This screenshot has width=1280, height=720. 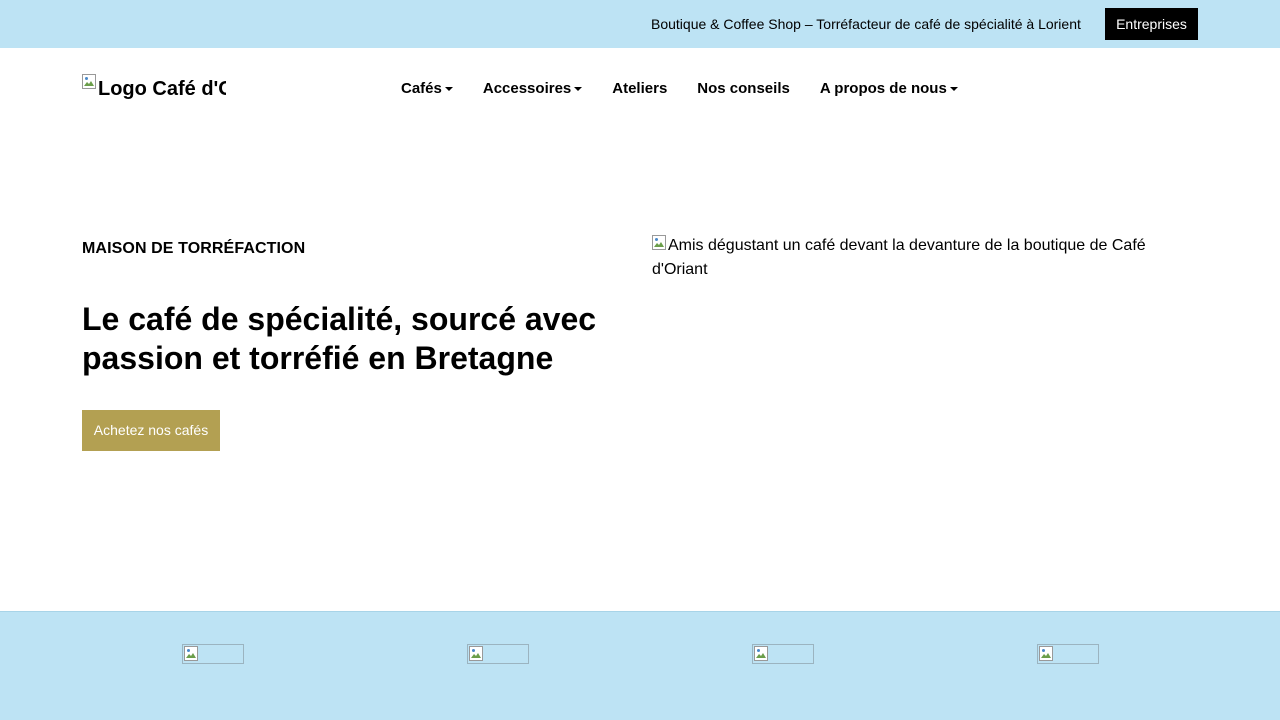 I want to click on site-logo: Logo Café d'Oriant, so click(x=154, y=89).